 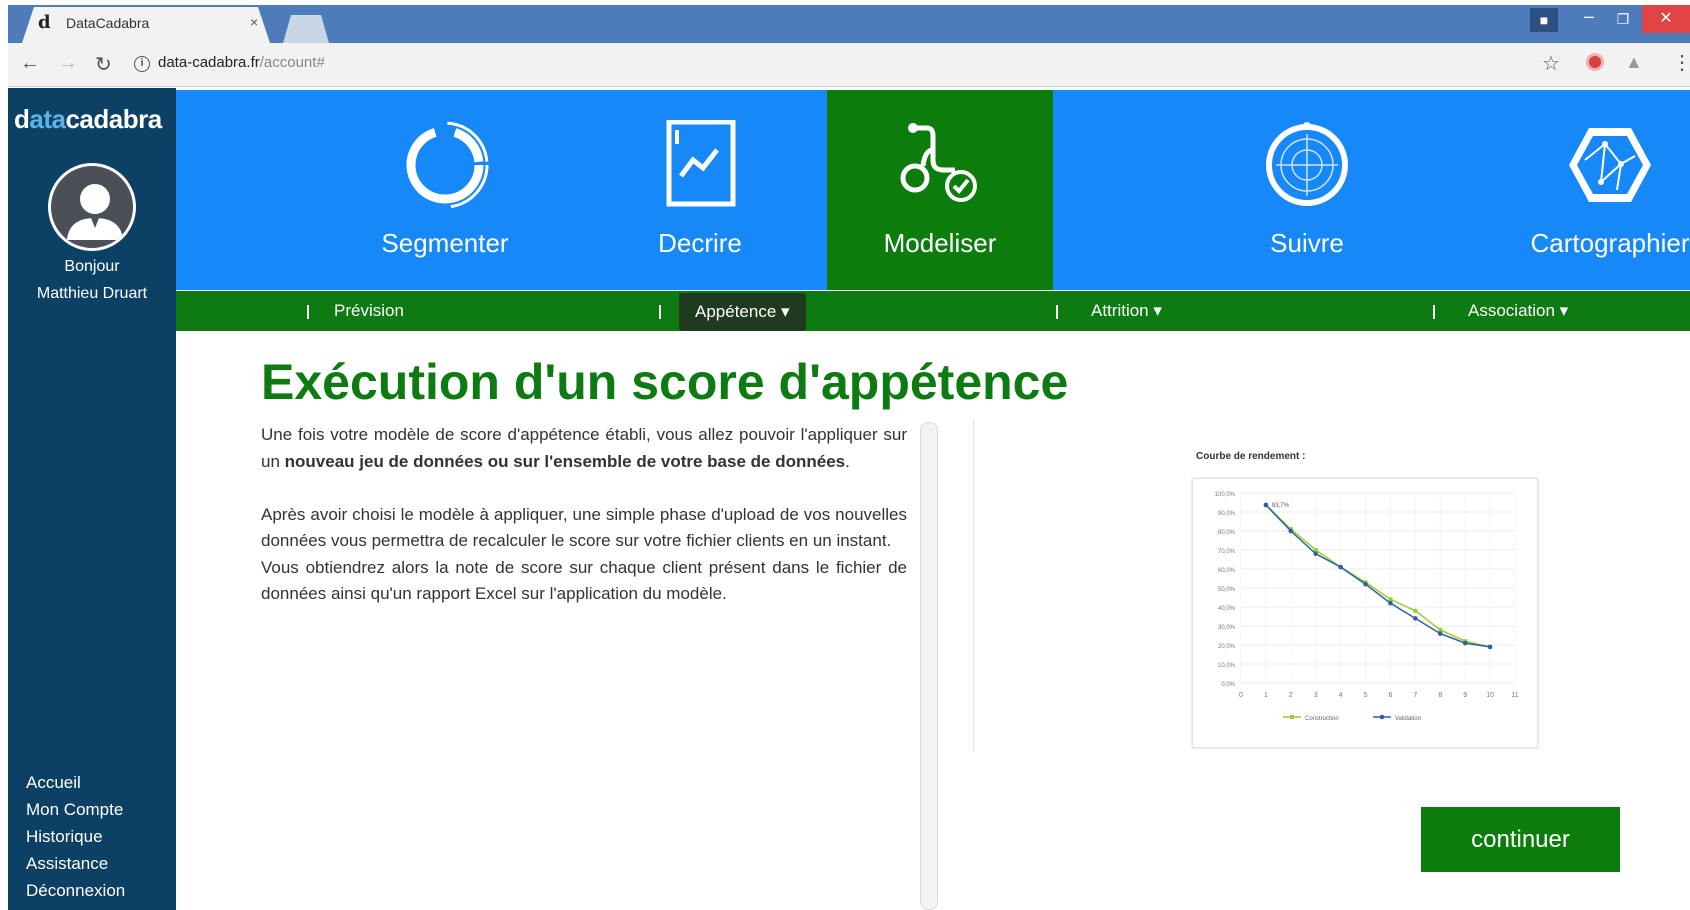 What do you see at coordinates (1281, 506) in the screenshot?
I see `chart-annotation: 93,7%` at bounding box center [1281, 506].